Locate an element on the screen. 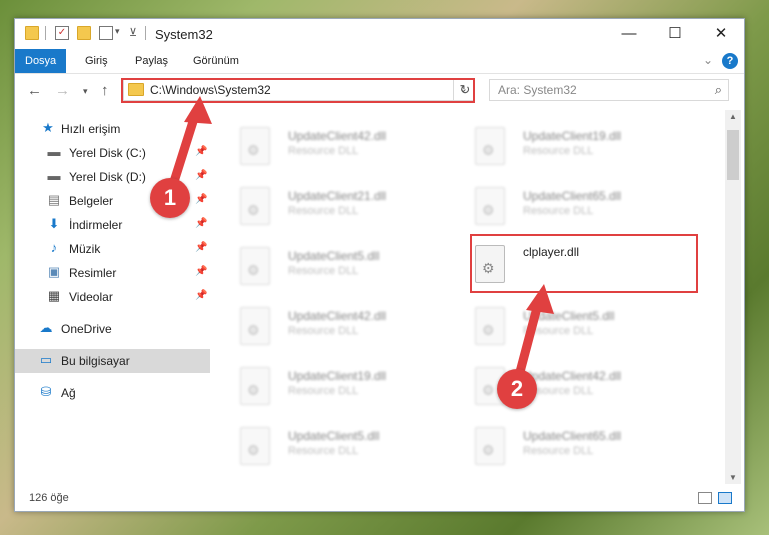  tab-file: Dosya is located at coordinates (41, 61).